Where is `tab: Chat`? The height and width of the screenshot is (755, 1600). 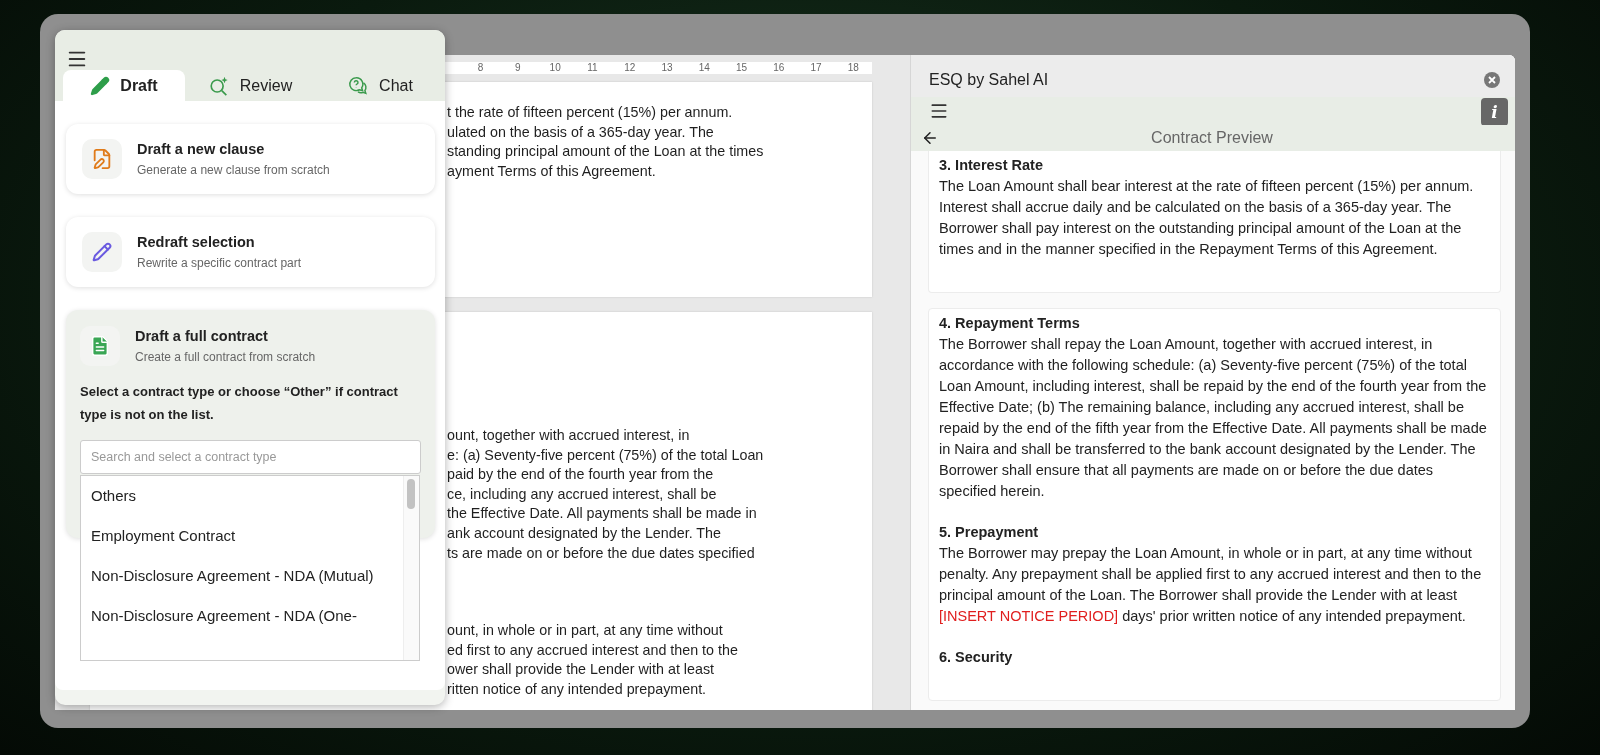 tab: Chat is located at coordinates (380, 85).